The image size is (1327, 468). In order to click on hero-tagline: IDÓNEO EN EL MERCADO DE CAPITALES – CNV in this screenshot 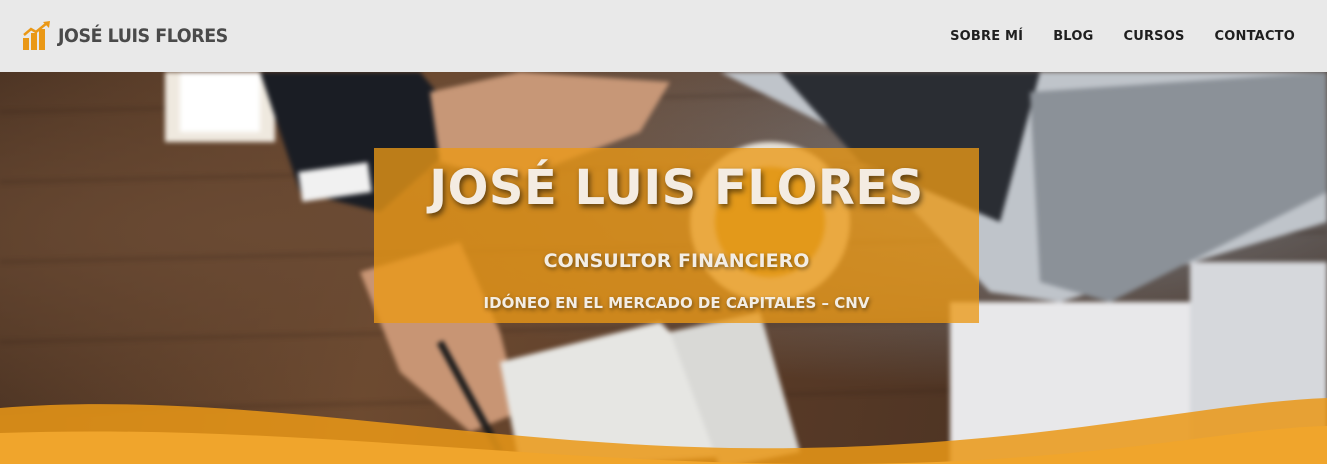, I will do `click(676, 303)`.